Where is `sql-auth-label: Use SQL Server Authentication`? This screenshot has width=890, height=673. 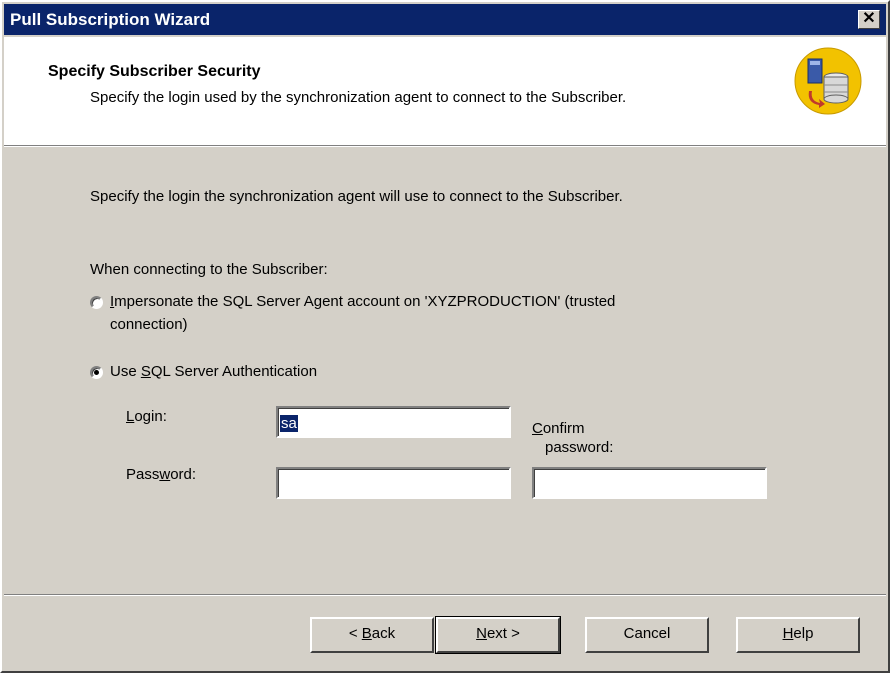
sql-auth-label: Use SQL Server Authentication is located at coordinates (213, 371).